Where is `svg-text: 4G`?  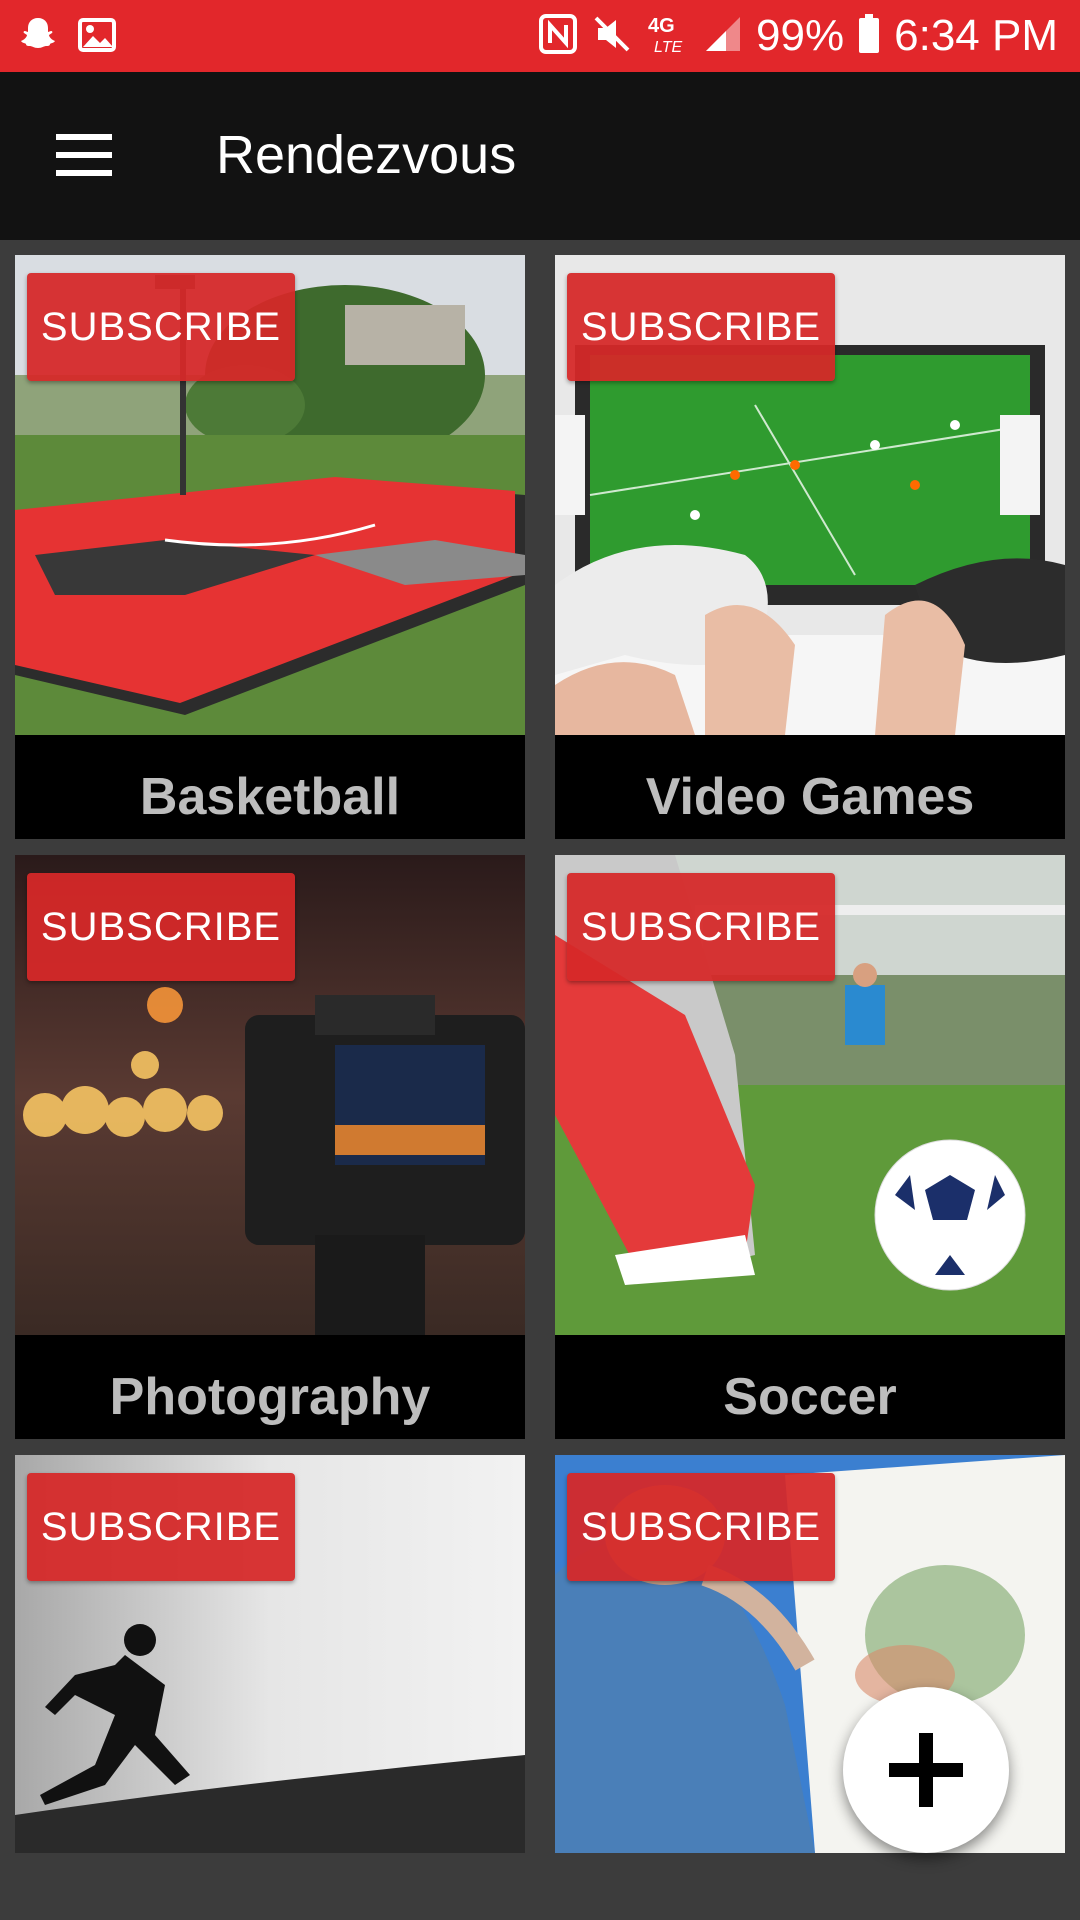
svg-text: 4G is located at coordinates (661, 26).